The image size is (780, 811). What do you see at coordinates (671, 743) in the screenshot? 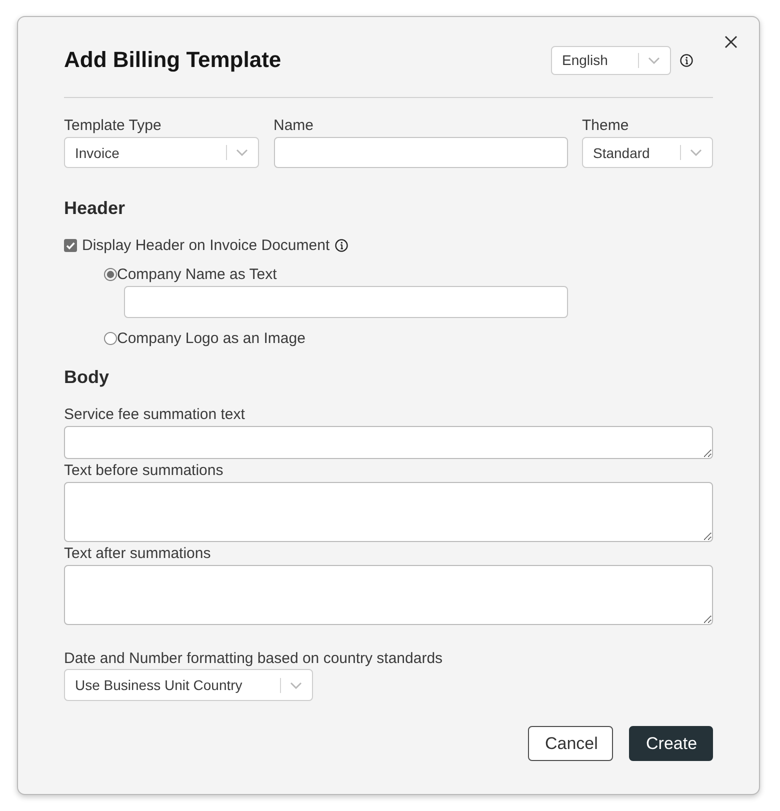
I see `create-button: Create` at bounding box center [671, 743].